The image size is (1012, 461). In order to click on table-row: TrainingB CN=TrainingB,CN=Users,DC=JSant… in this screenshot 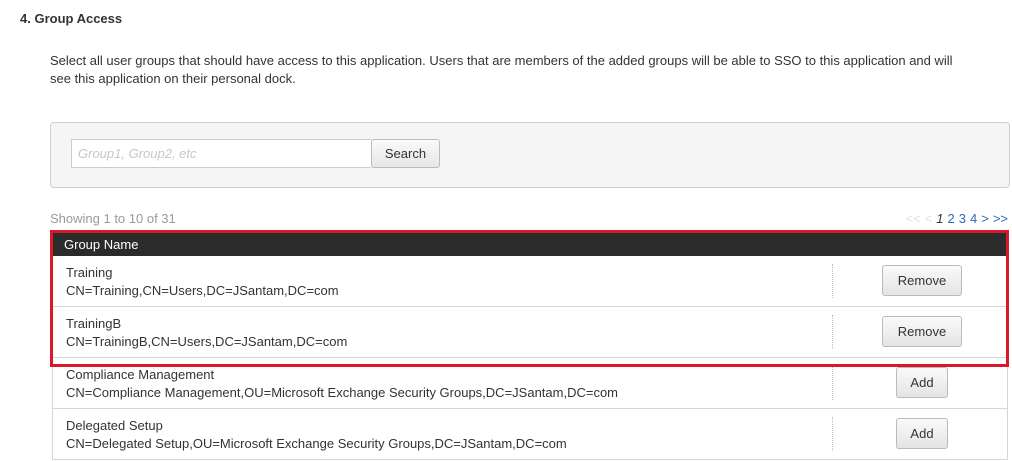, I will do `click(530, 332)`.